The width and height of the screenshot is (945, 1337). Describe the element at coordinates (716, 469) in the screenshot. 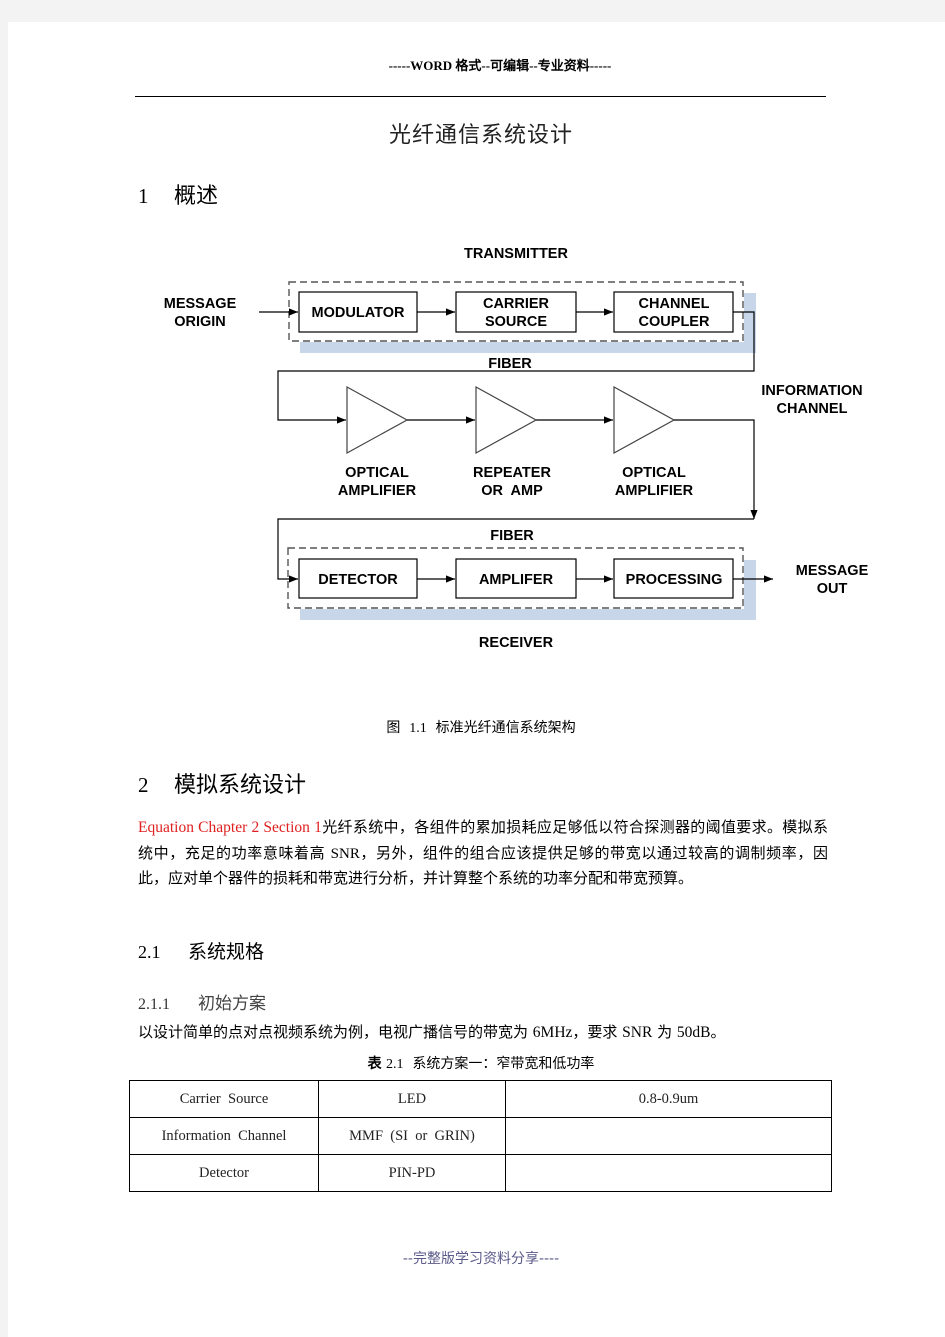

I see `fiber-line-right-down` at that location.